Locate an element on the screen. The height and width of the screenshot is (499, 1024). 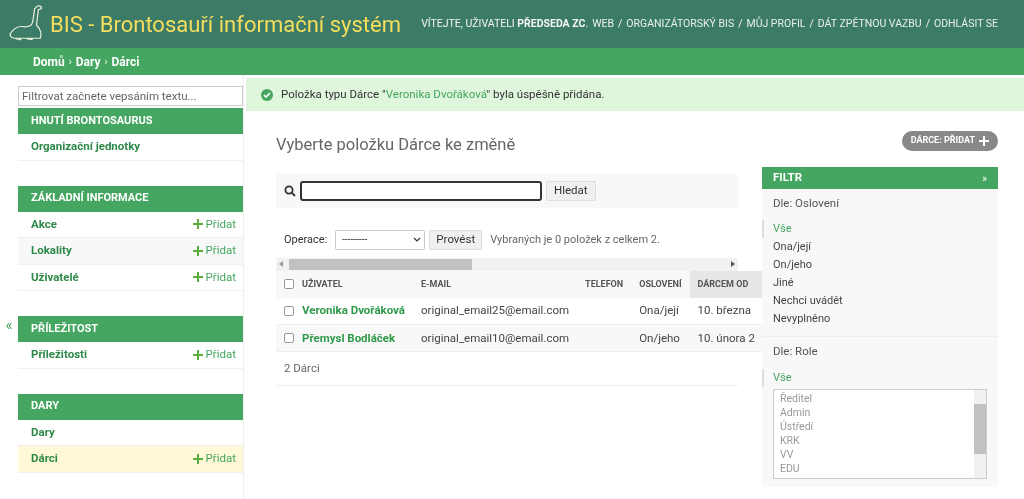
table-cell: original_email10@email.com is located at coordinates (495, 337).